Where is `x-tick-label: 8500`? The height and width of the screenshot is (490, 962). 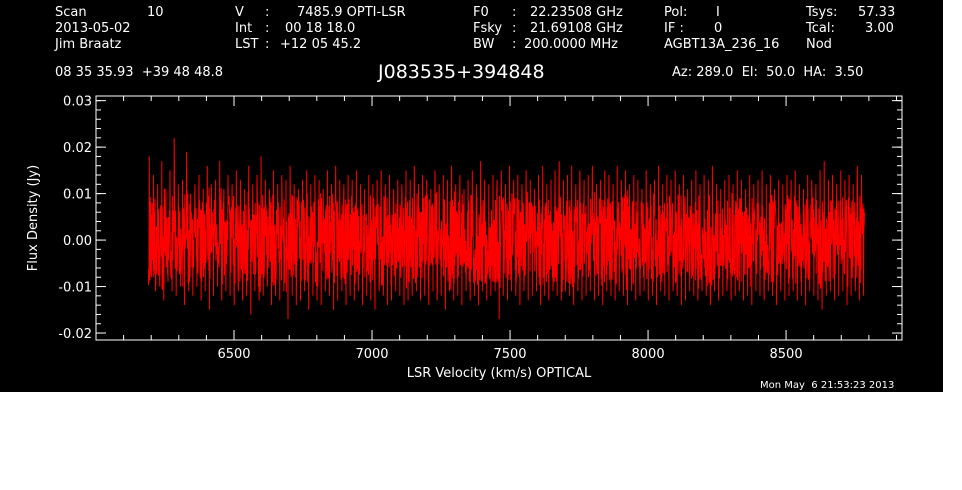
x-tick-label: 8500 is located at coordinates (786, 354).